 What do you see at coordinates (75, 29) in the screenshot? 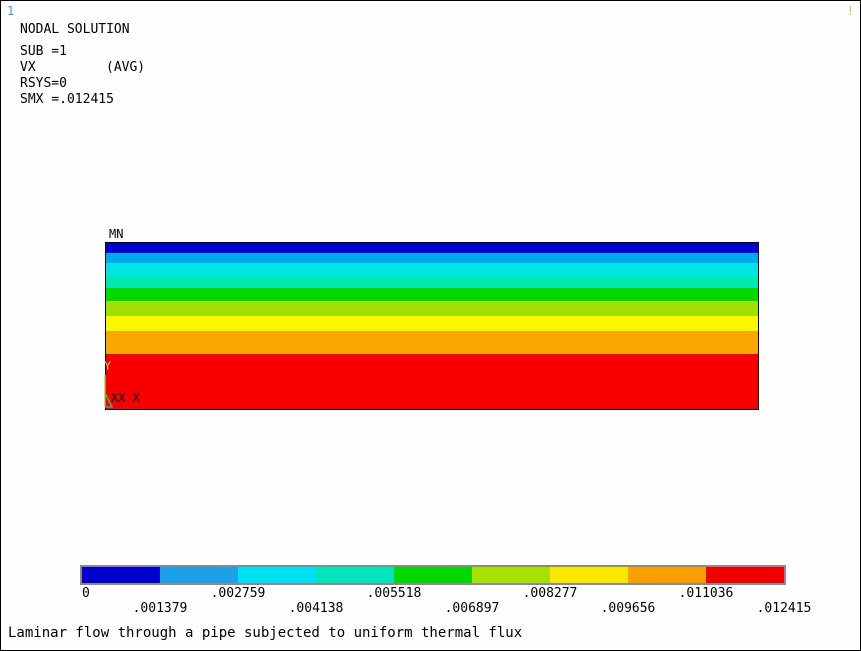
I see `solution-title: NODAL SOLUTION` at bounding box center [75, 29].